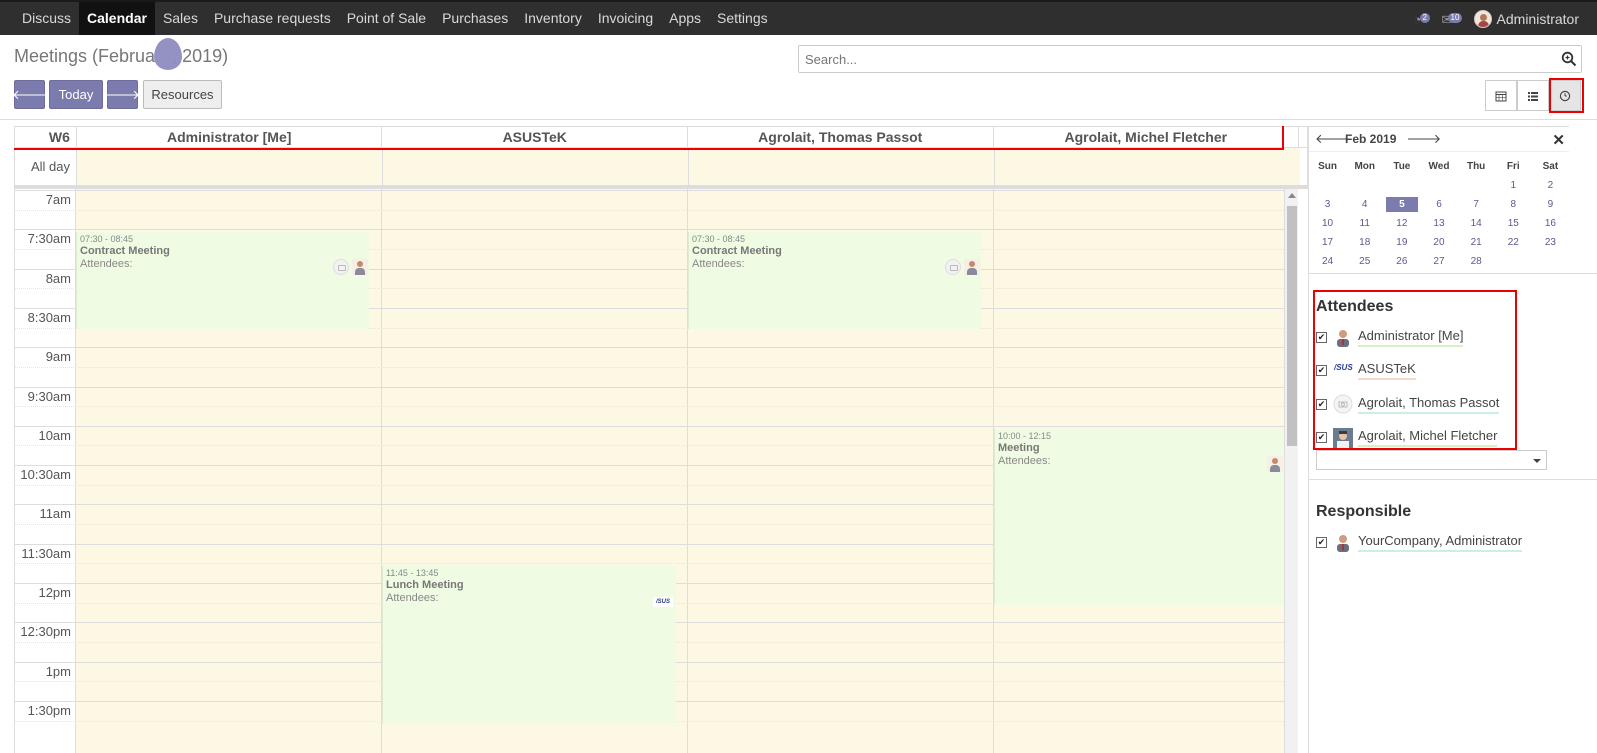  Describe the element at coordinates (1438, 261) in the screenshot. I see `day-cell: 27` at that location.